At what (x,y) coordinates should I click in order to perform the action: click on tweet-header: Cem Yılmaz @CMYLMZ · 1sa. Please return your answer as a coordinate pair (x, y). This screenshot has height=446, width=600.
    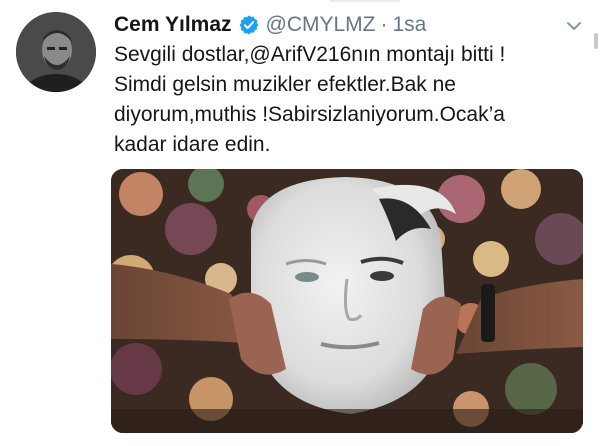
    Looking at the image, I should click on (270, 25).